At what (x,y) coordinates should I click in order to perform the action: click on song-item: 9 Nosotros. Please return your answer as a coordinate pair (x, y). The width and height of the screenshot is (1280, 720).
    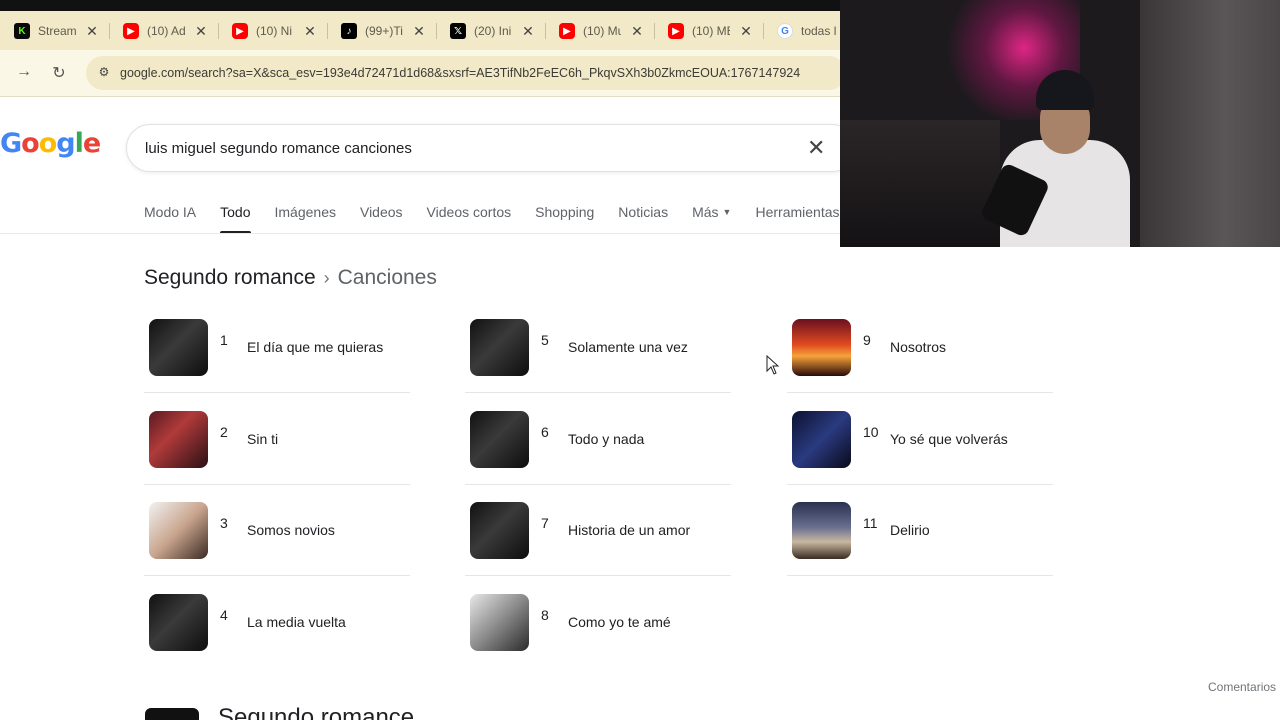
    Looking at the image, I should click on (920, 363).